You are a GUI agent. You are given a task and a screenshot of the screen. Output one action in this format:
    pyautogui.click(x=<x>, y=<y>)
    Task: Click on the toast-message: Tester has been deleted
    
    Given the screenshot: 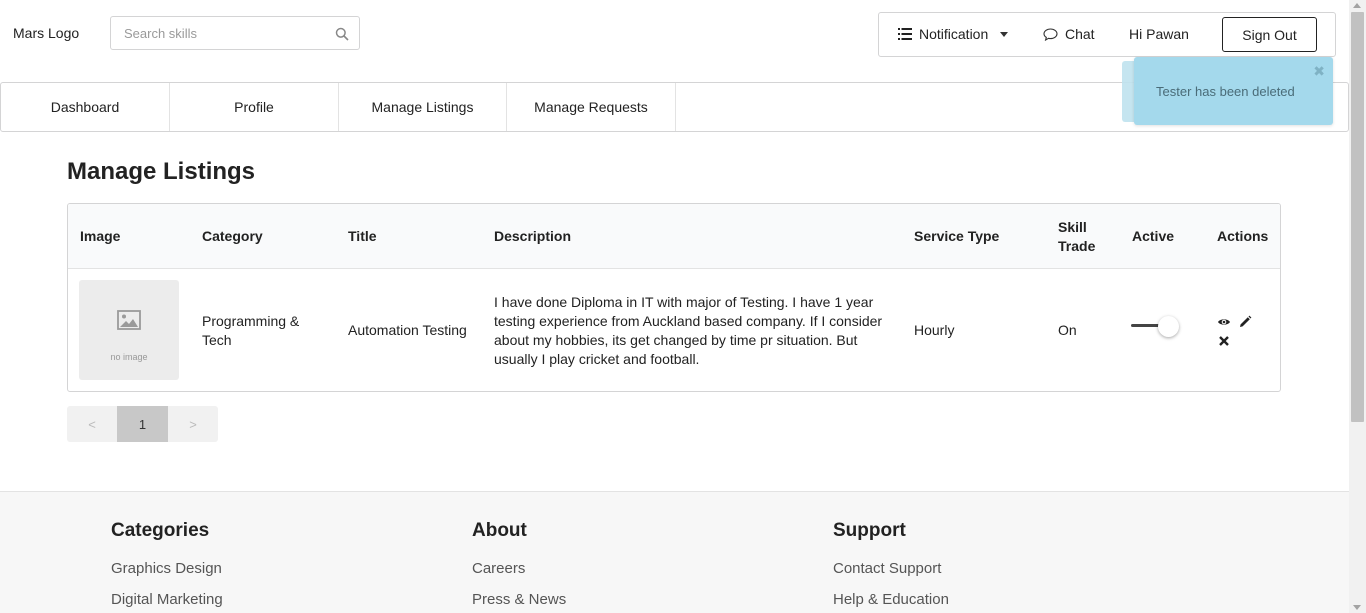 What is the action you would take?
    pyautogui.click(x=1225, y=91)
    